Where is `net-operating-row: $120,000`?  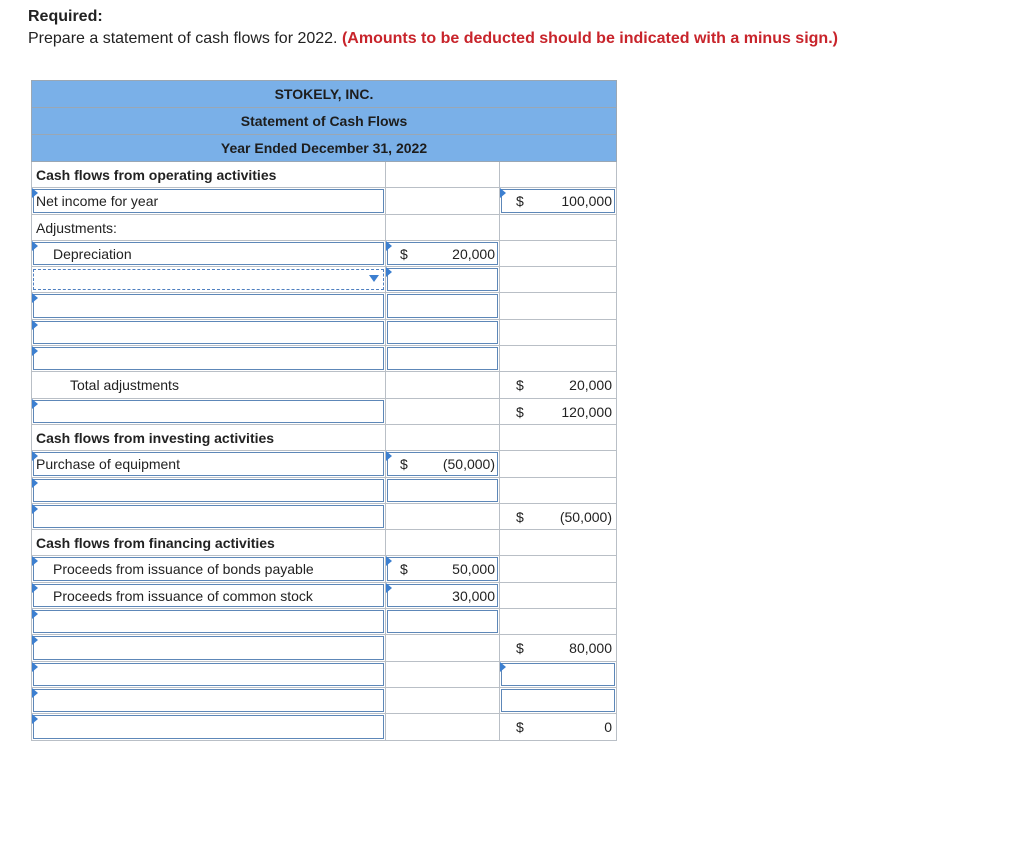 net-operating-row: $120,000 is located at coordinates (324, 411).